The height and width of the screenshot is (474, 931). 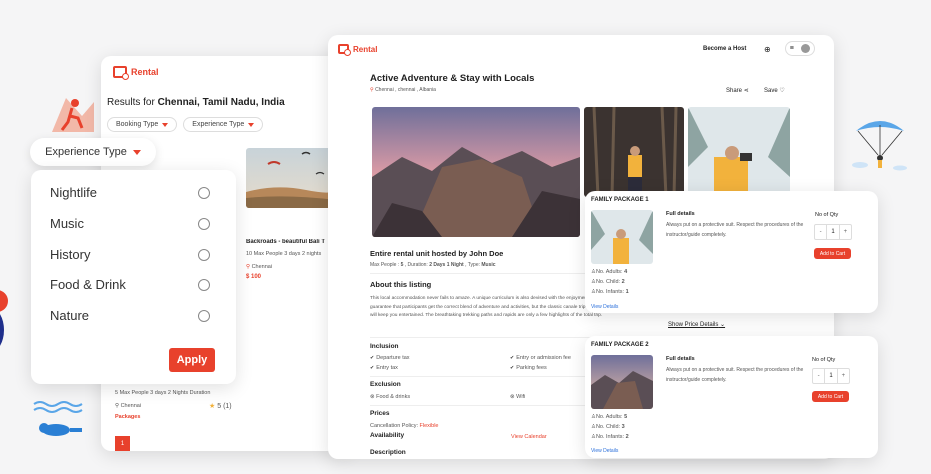 I want to click on result-card2-location: ⚲ Chennai, so click(x=128, y=406).